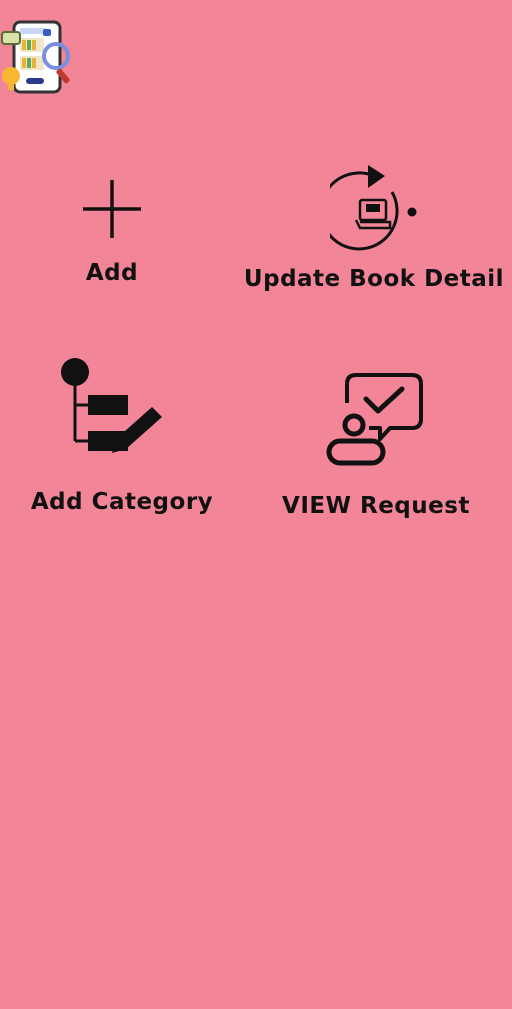 This screenshot has height=1009, width=512. Describe the element at coordinates (374, 279) in the screenshot. I see `update-book-detail-label: Update Book Detail` at that location.